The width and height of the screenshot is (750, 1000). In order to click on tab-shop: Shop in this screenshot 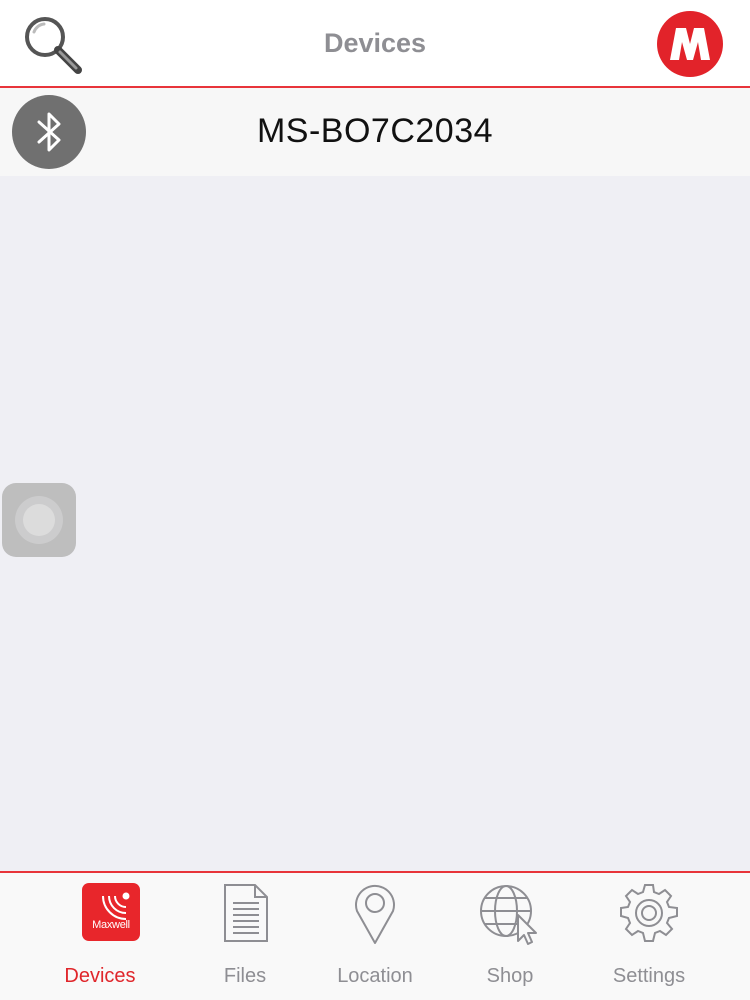, I will do `click(510, 936)`.